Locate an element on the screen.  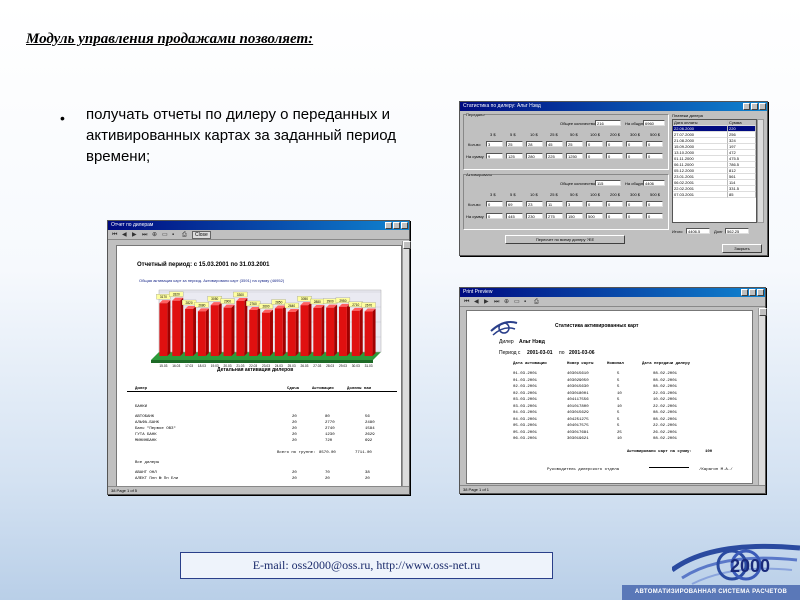
denomination: 5 is located at coordinates (618, 413).